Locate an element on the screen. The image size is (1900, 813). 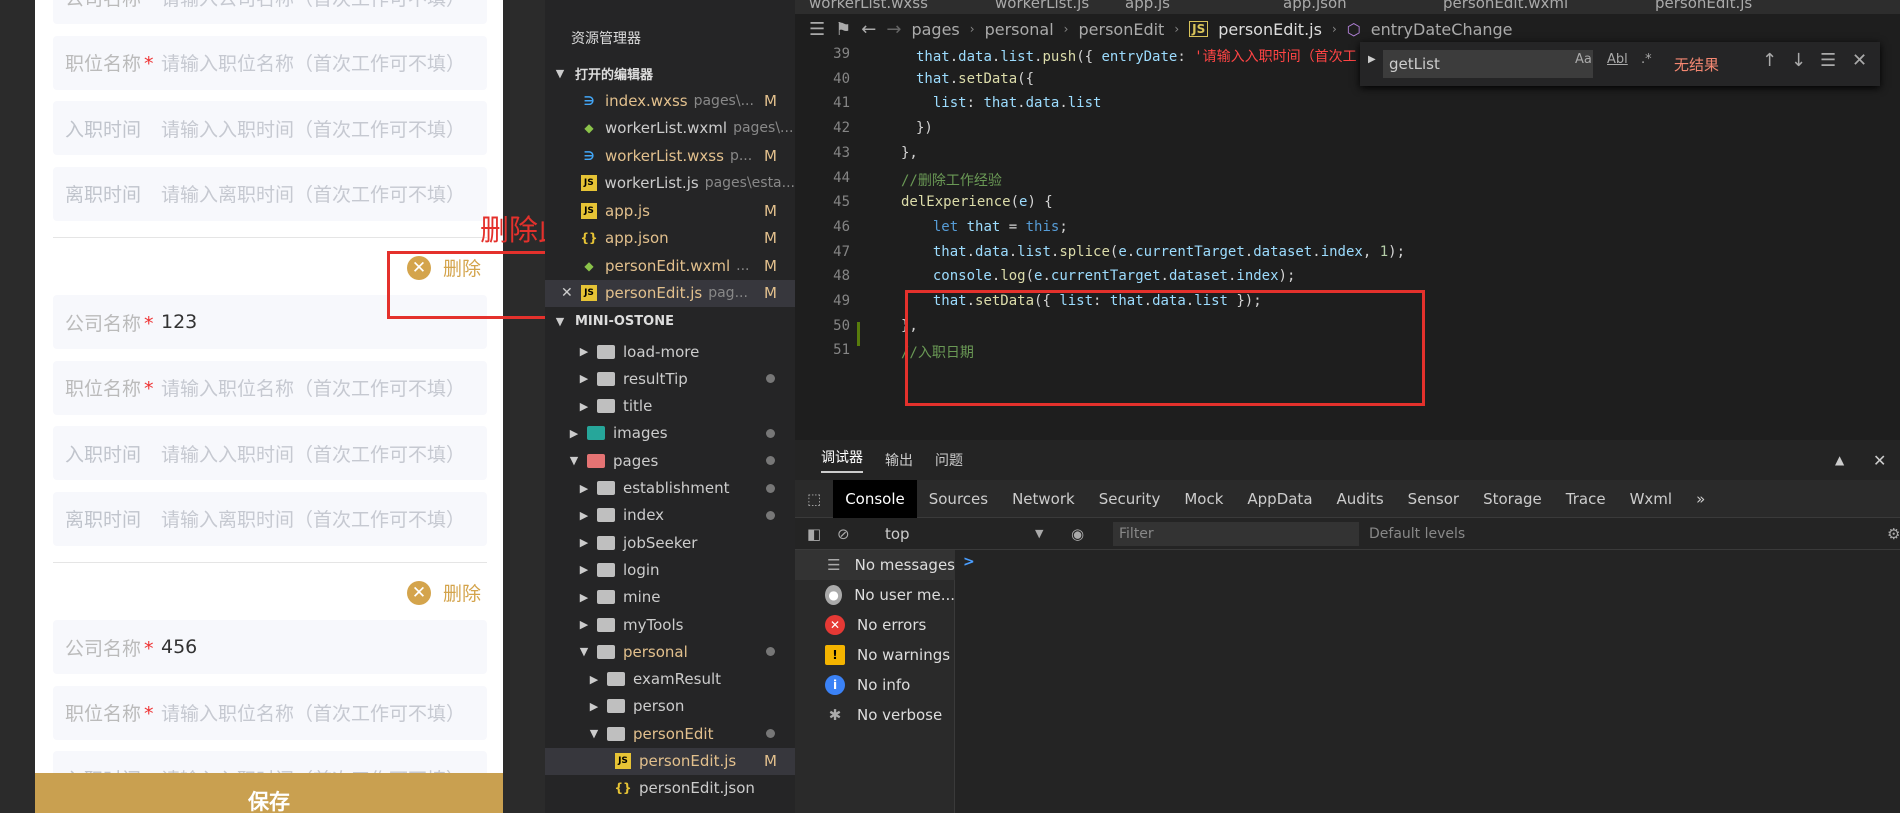
editor-tab: app.js is located at coordinates (1147, 6).